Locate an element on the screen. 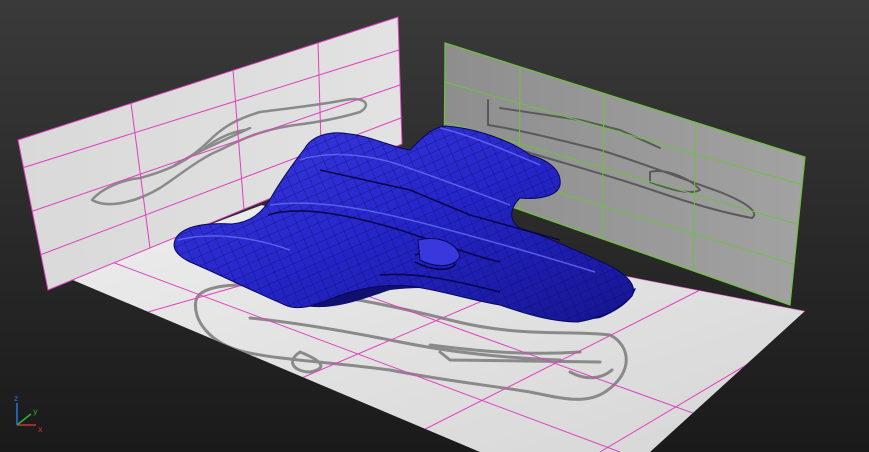 This screenshot has width=869, height=452. z-axis-label: z is located at coordinates (16, 398).